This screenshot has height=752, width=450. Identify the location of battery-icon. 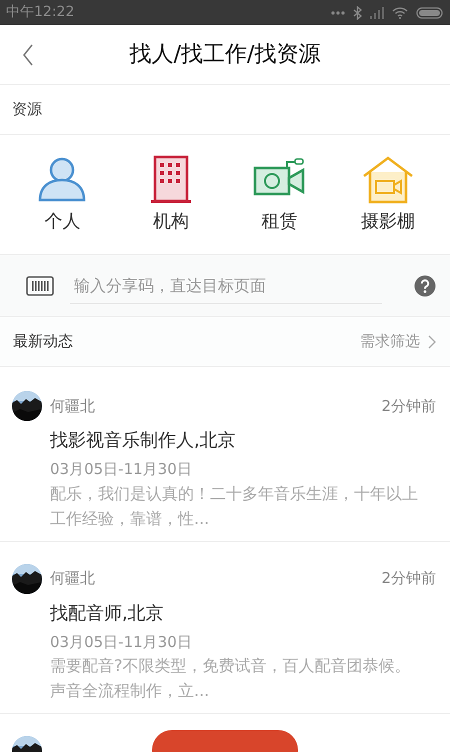
(430, 12).